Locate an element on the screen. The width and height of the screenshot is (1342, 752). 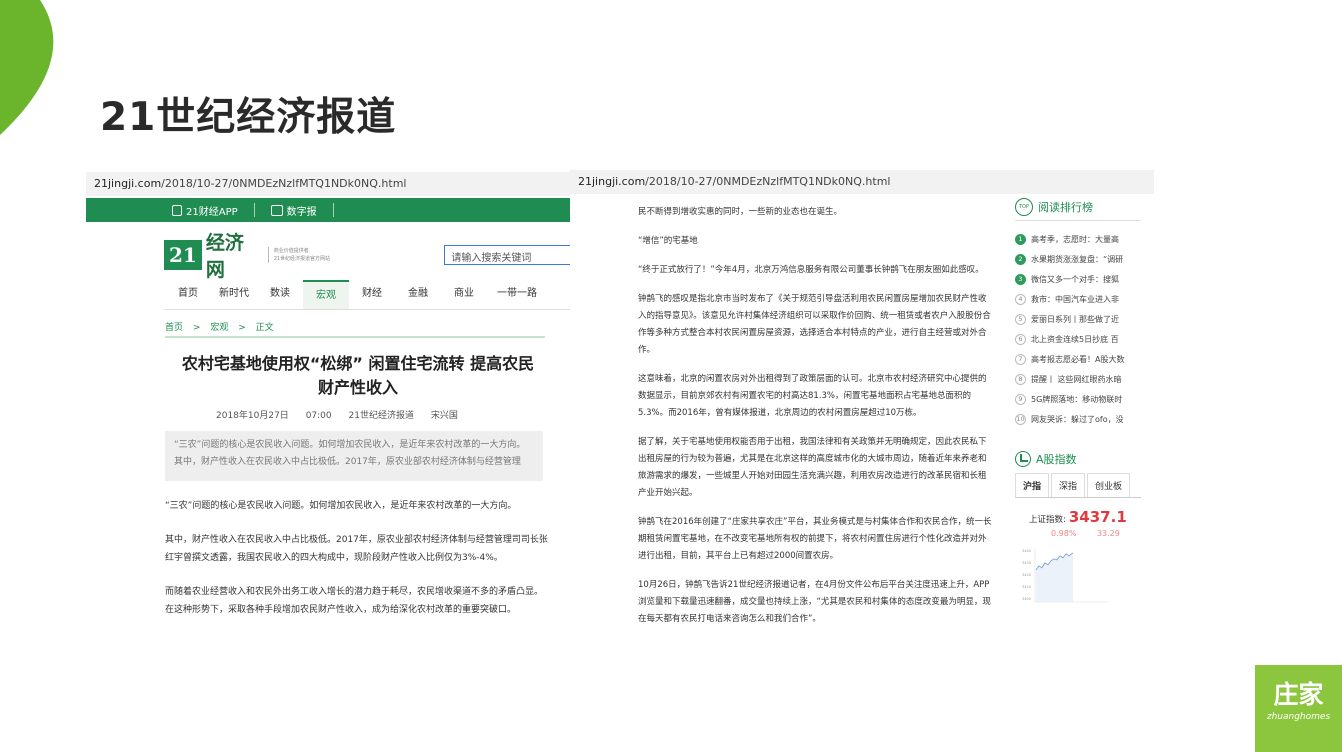
slide-title: 21世纪经济报道 is located at coordinates (248, 117).